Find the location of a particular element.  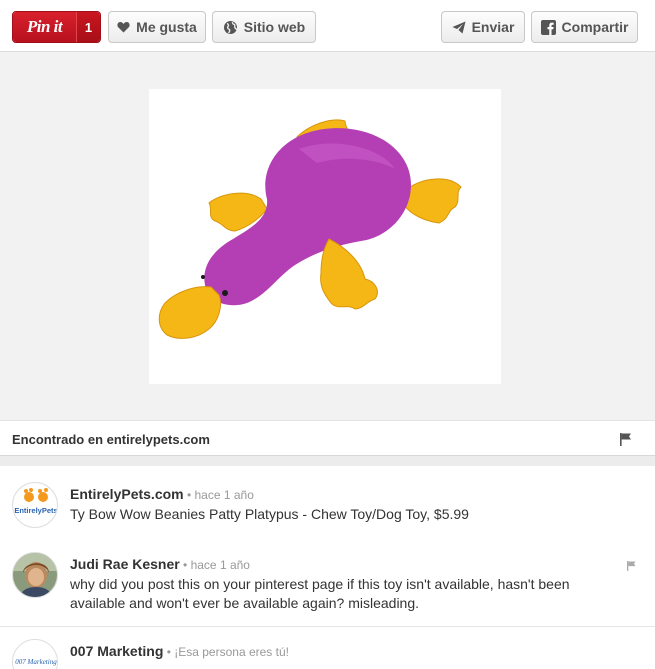

avatar: 007 Marketing is located at coordinates (35, 654).